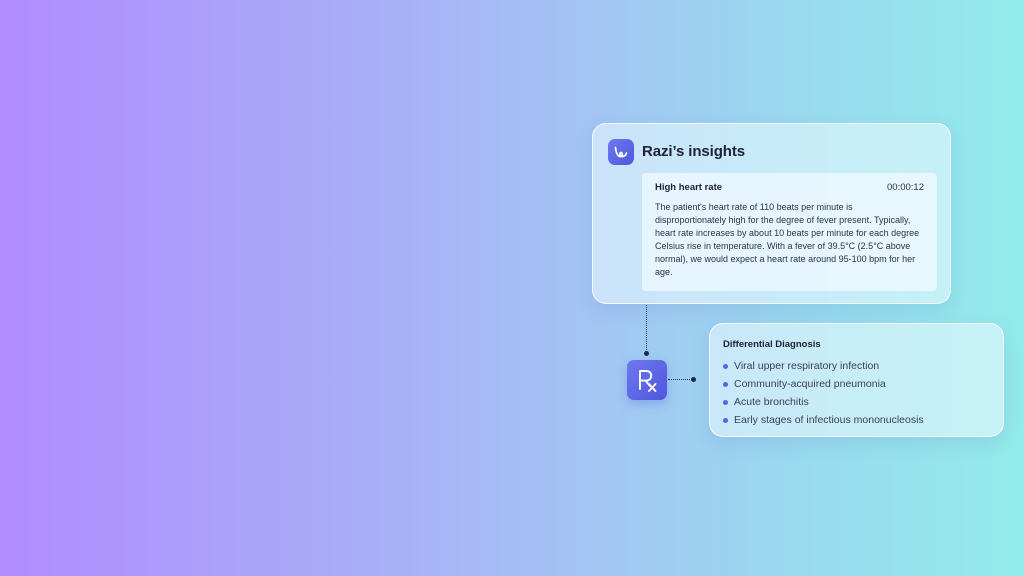 This screenshot has width=1024, height=576. What do you see at coordinates (646, 353) in the screenshot?
I see `connector-dot-top` at bounding box center [646, 353].